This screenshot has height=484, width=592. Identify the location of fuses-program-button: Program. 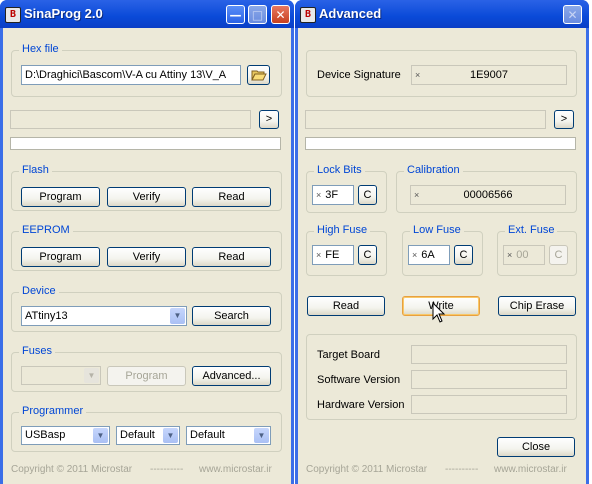
(146, 376).